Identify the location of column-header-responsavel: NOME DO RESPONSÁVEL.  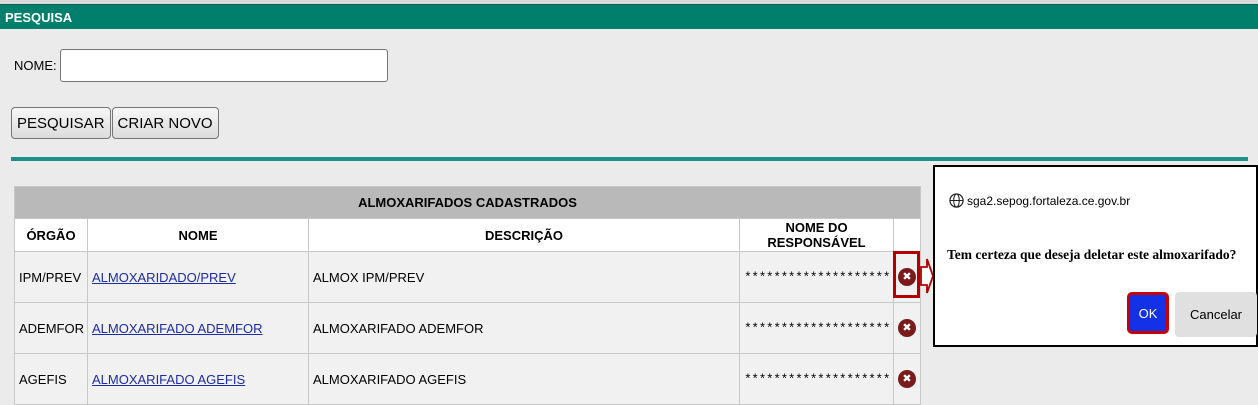
(816, 235).